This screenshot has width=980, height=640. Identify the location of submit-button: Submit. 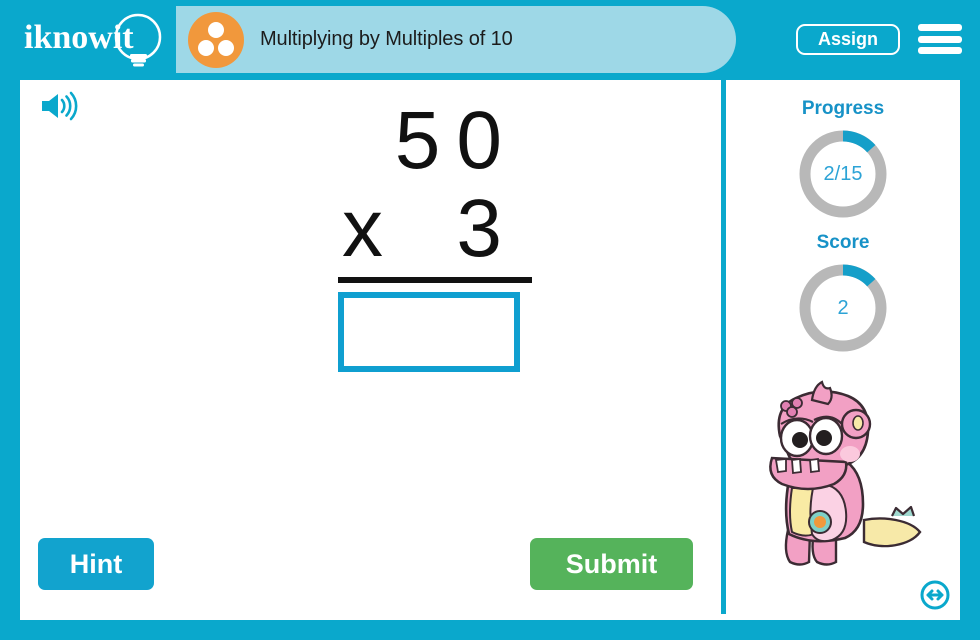
(611, 564).